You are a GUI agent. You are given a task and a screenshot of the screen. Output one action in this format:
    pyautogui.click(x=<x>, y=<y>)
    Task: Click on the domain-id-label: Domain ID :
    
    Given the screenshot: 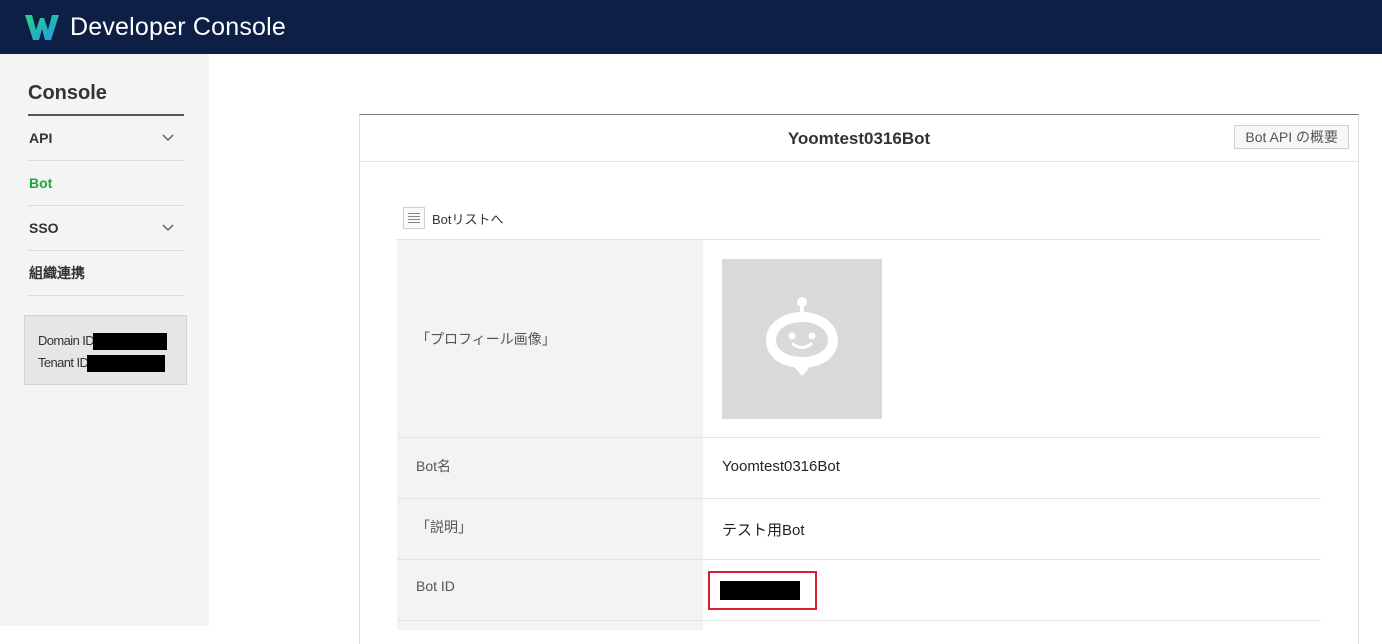 What is the action you would take?
    pyautogui.click(x=69, y=340)
    